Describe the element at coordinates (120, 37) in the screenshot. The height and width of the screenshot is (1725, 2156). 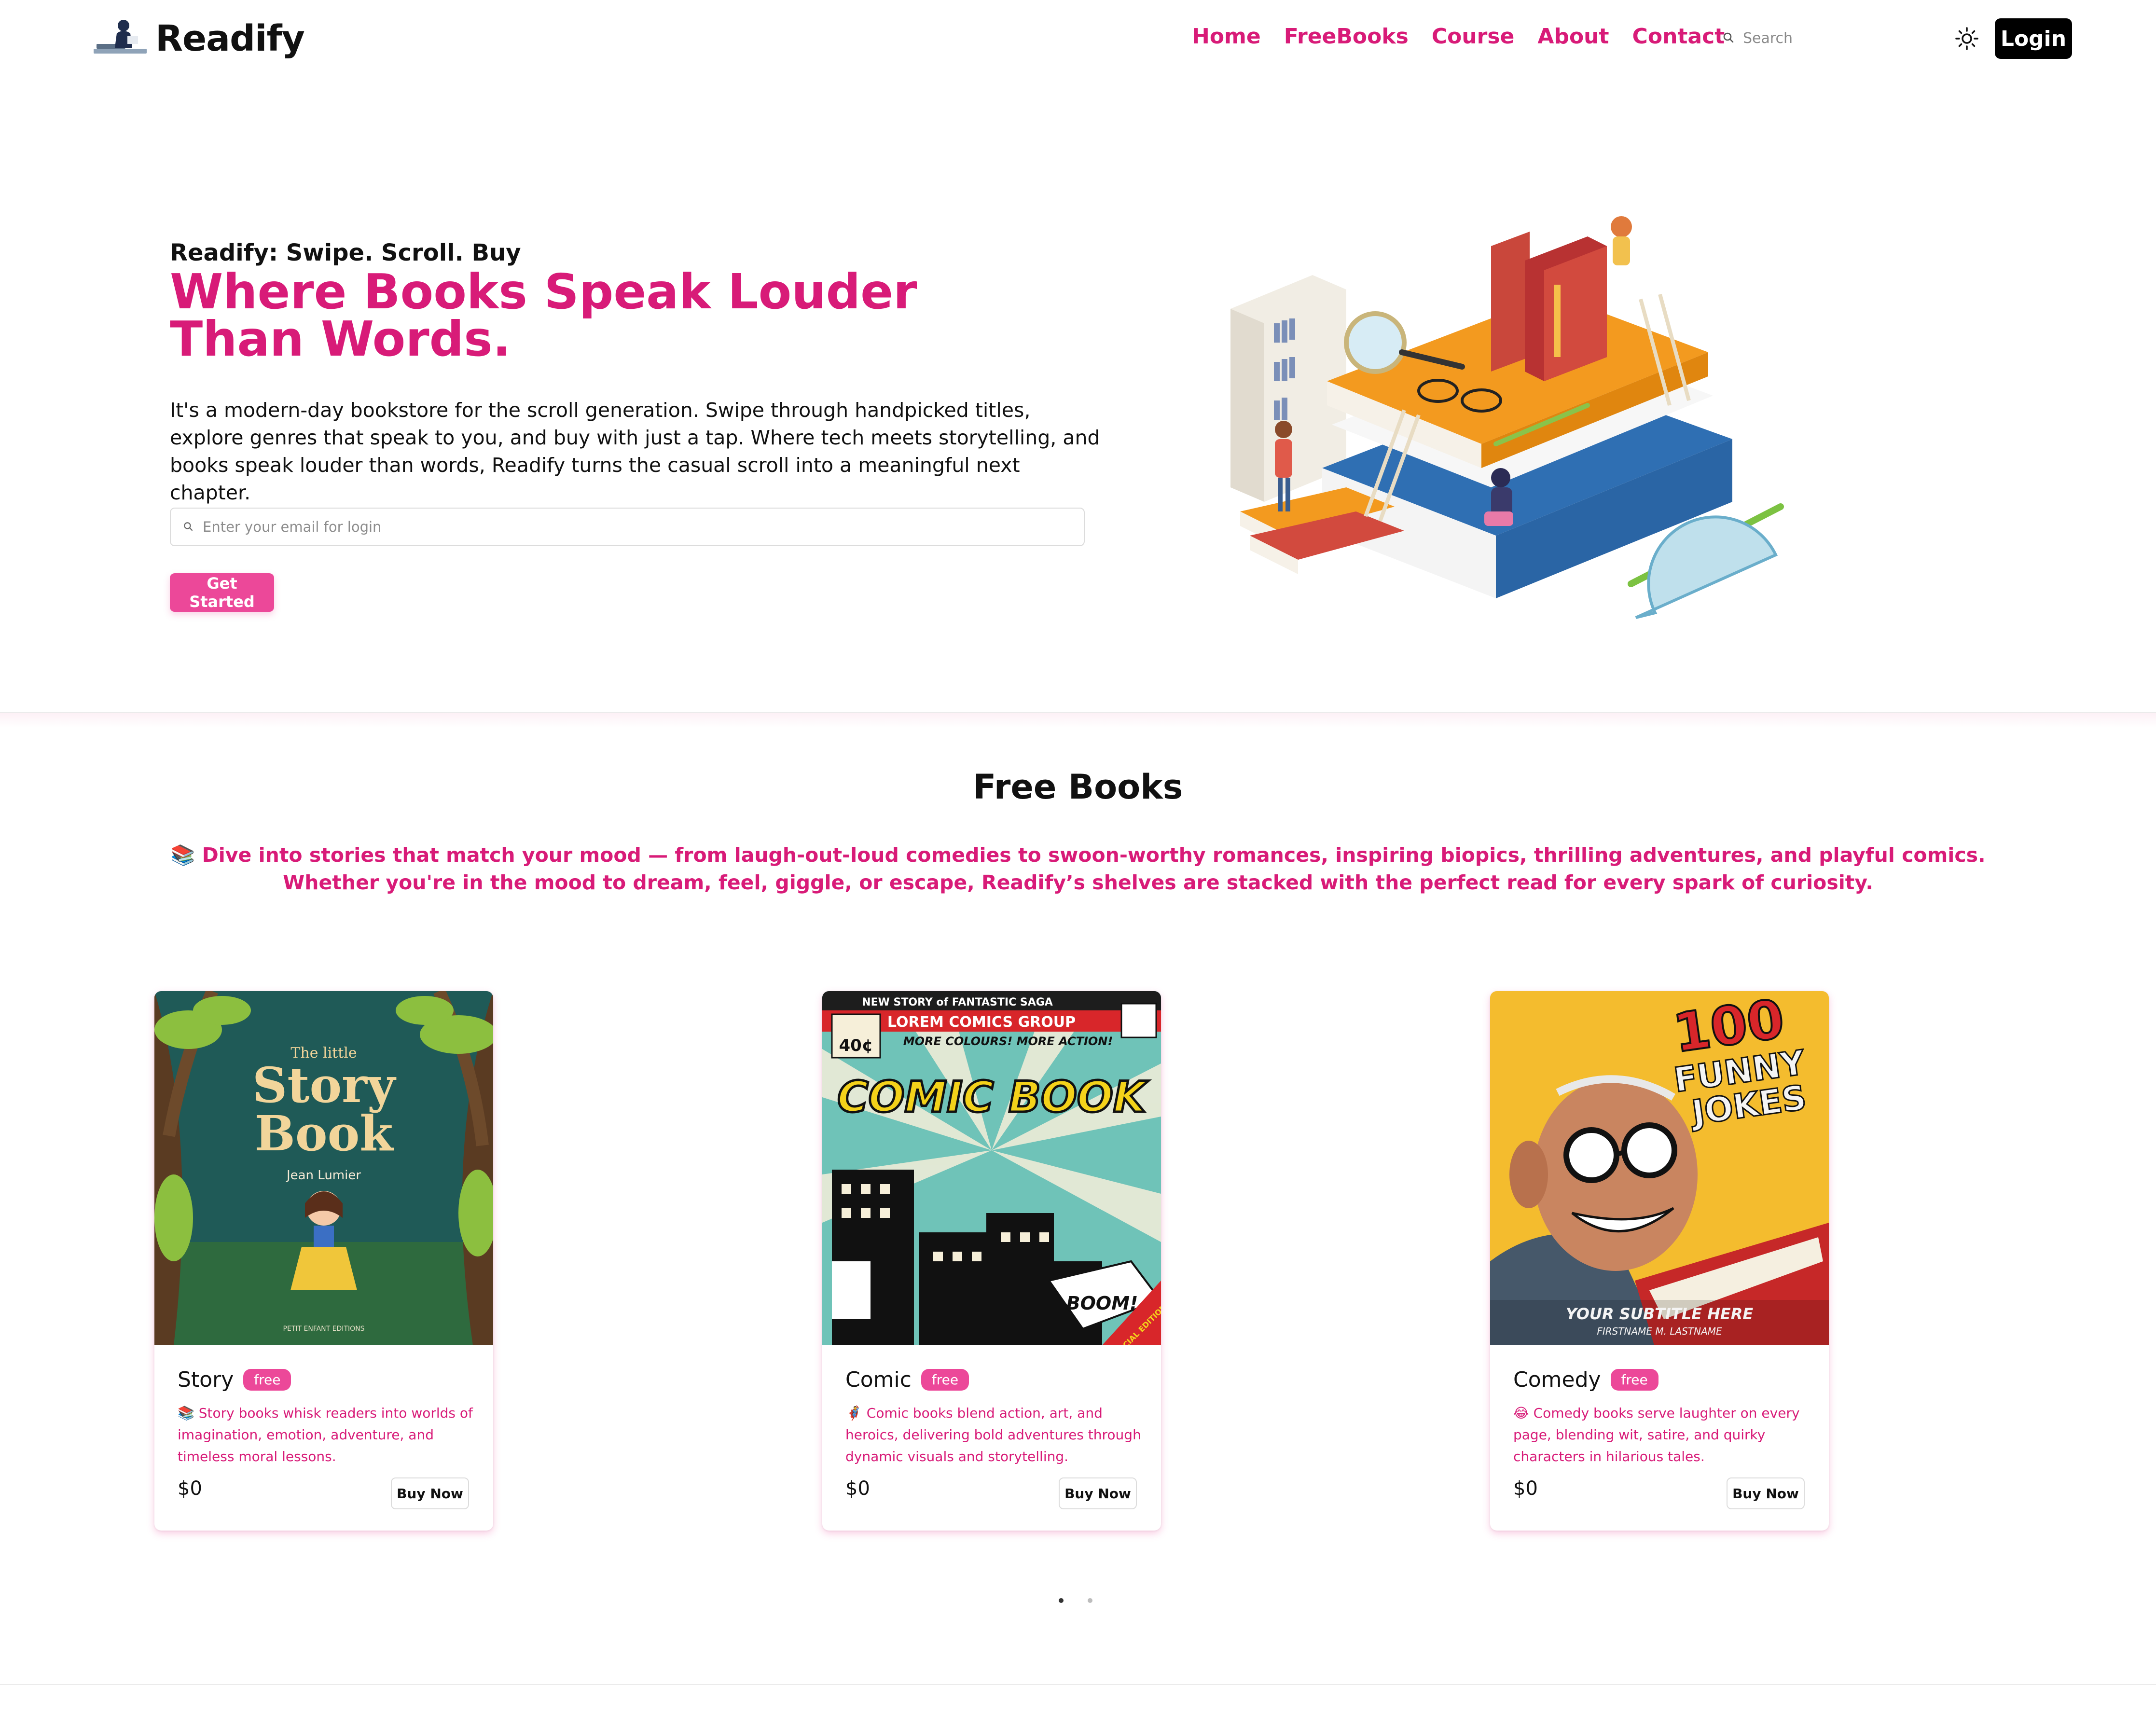
I see `reader-logo-icon` at that location.